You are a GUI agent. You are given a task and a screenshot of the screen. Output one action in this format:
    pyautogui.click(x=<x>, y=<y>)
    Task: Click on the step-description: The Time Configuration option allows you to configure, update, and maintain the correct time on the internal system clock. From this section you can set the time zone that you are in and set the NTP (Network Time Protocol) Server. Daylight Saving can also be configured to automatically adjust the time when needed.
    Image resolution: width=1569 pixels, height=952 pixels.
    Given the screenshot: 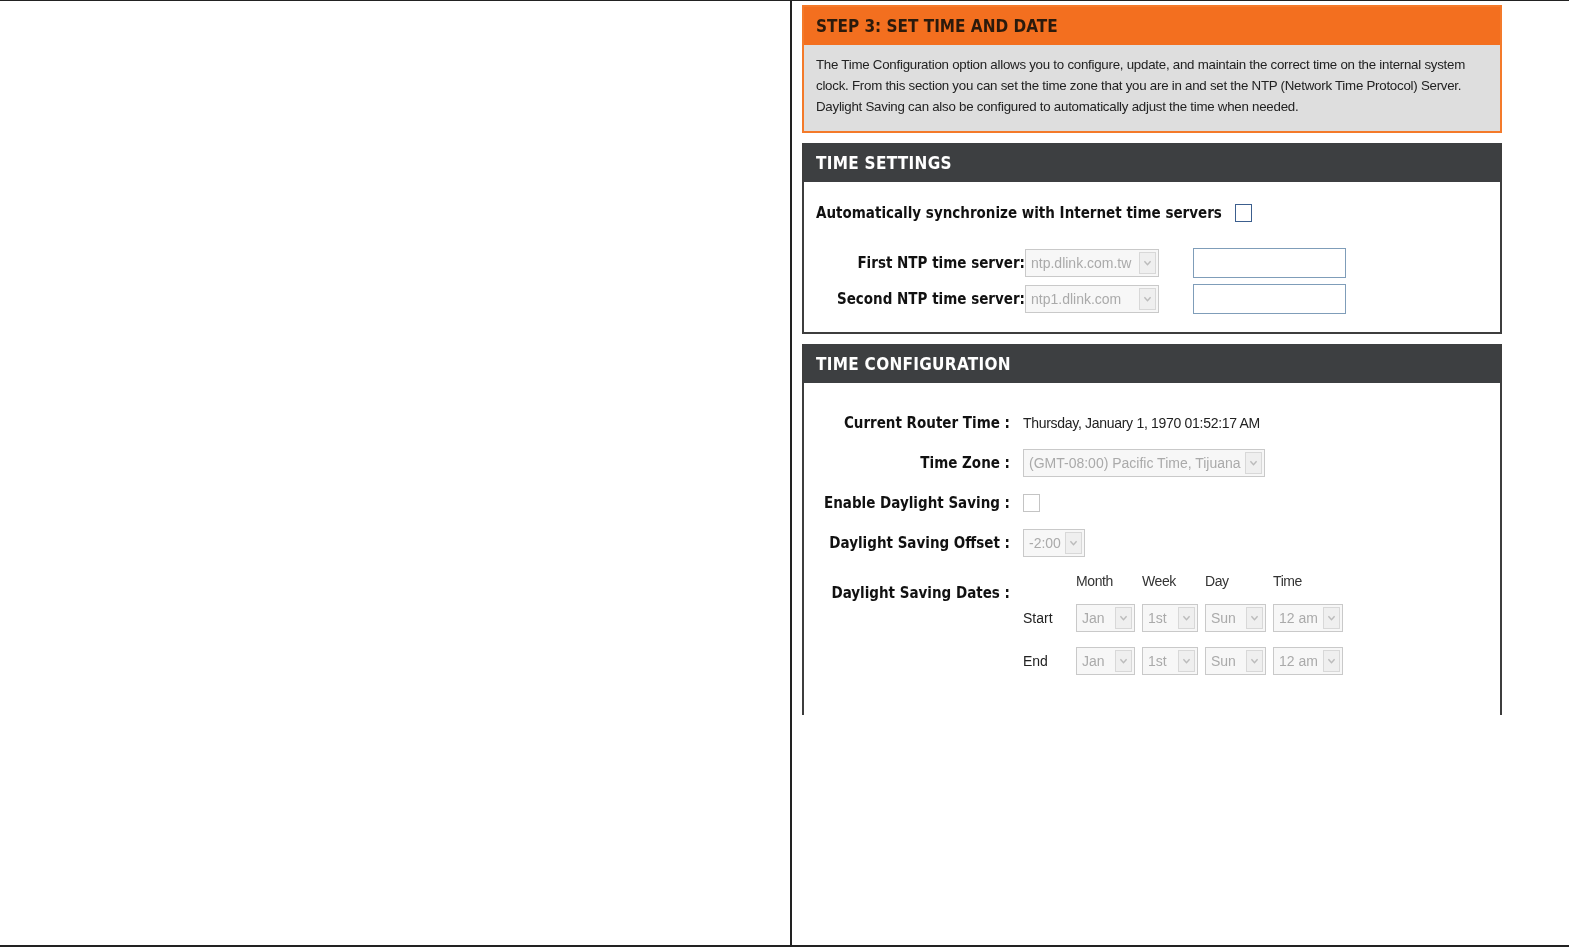 What is the action you would take?
    pyautogui.click(x=1141, y=86)
    